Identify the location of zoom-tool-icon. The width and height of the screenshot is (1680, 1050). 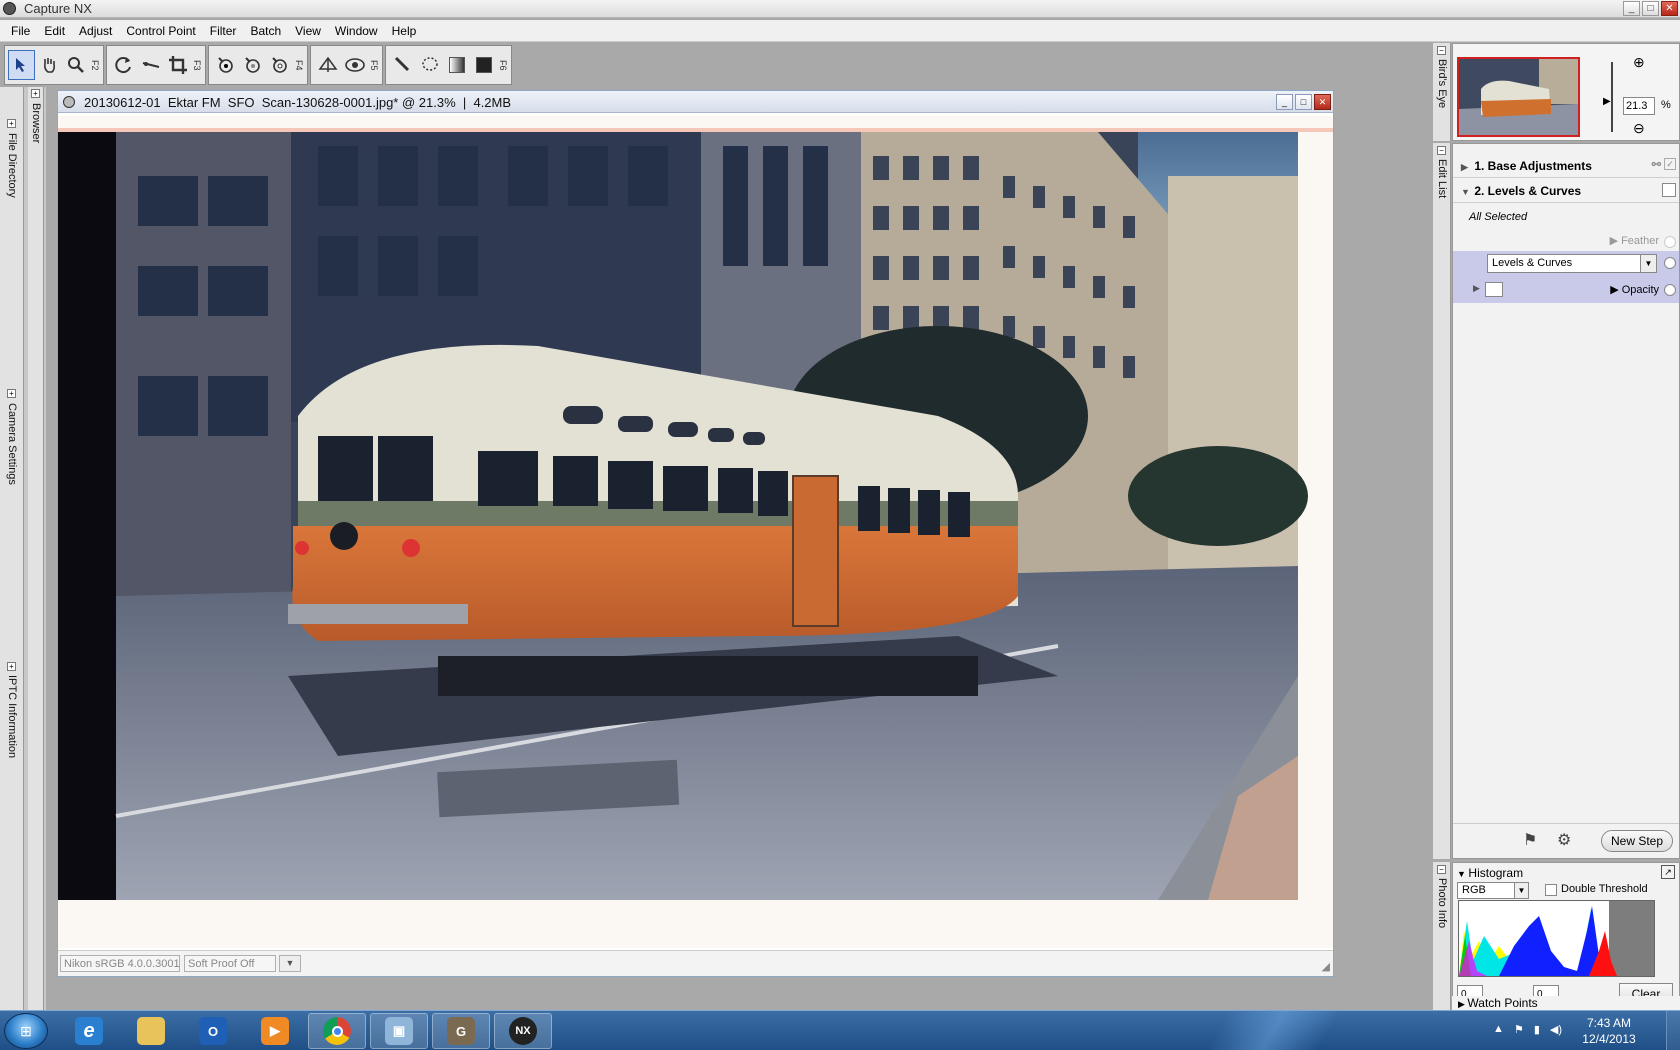
(75, 65).